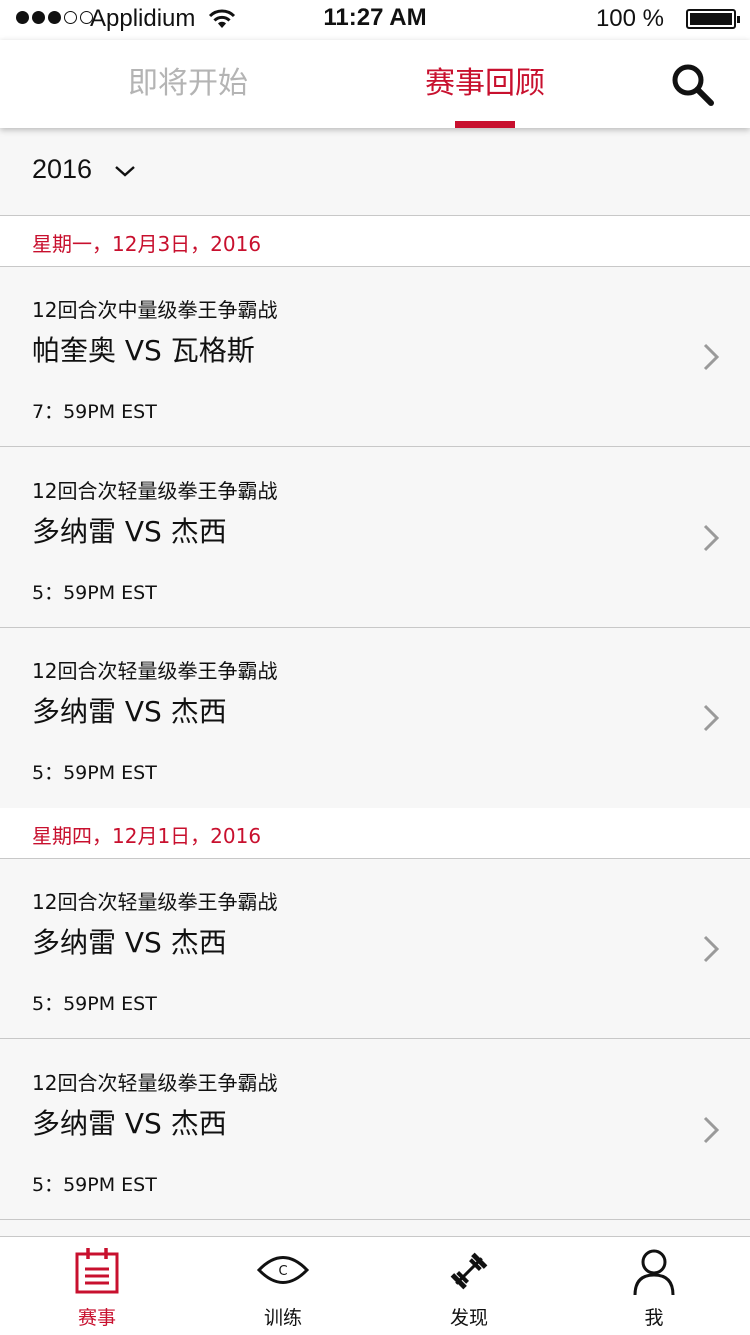 Image resolution: width=750 pixels, height=1335 pixels. What do you see at coordinates (283, 1286) in the screenshot?
I see `tab-bar-item-training: C 训练` at bounding box center [283, 1286].